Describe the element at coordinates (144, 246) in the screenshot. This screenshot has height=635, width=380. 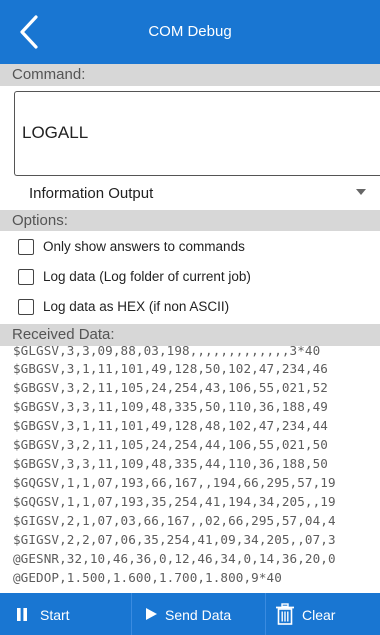
I see `option-only-answers-label: Only show answers to commands` at that location.